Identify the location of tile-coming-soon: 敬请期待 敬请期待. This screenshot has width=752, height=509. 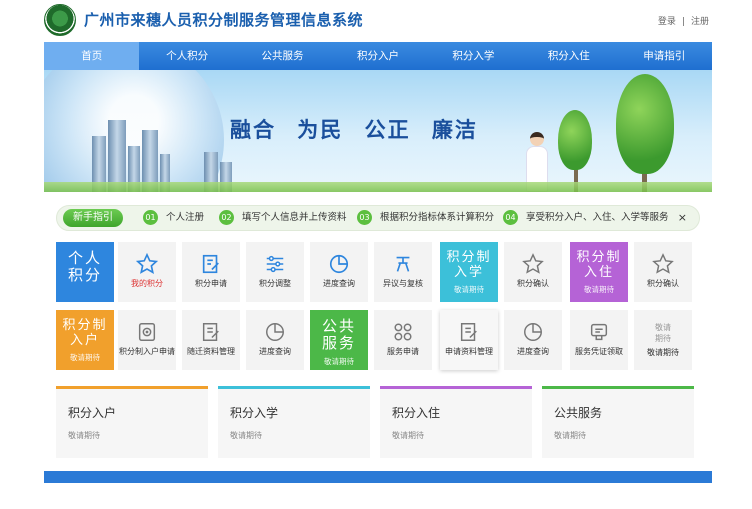
(663, 340).